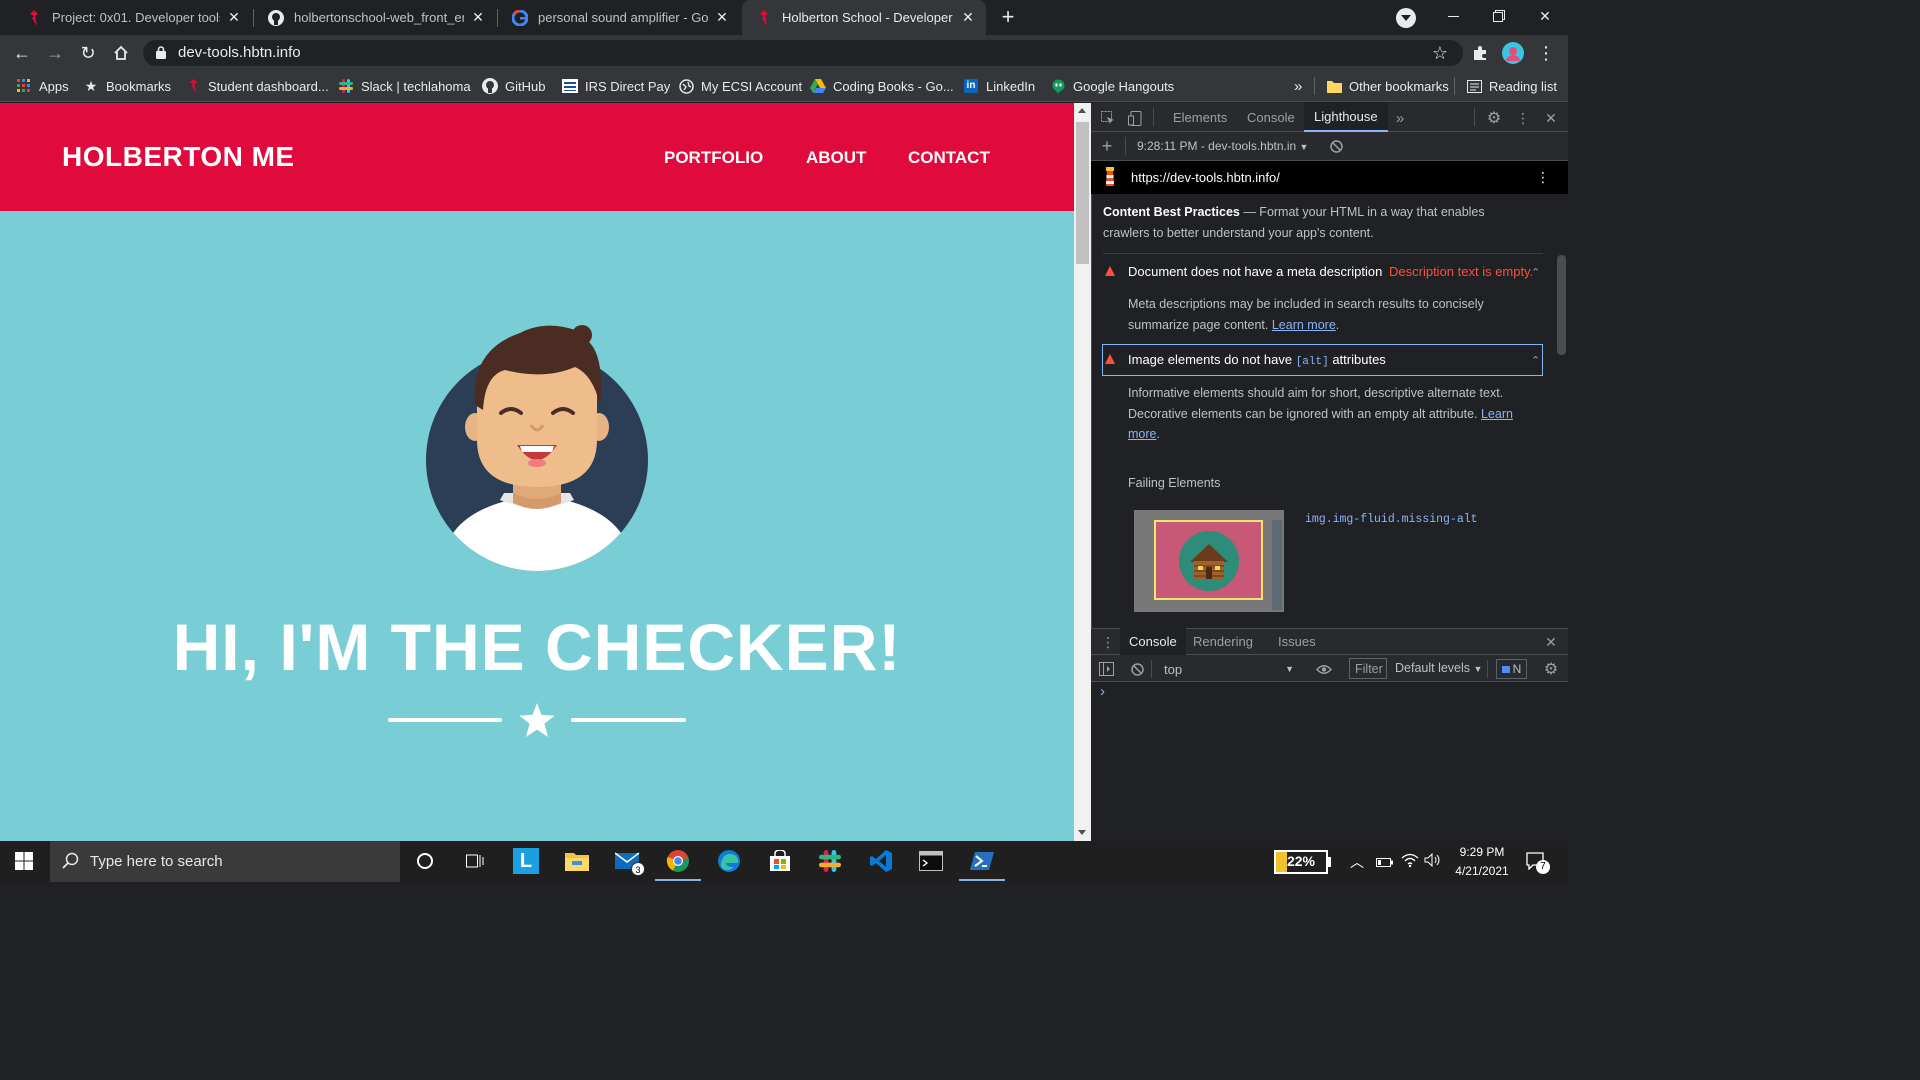  What do you see at coordinates (513, 86) in the screenshot?
I see `bookmark-github: GitHub` at bounding box center [513, 86].